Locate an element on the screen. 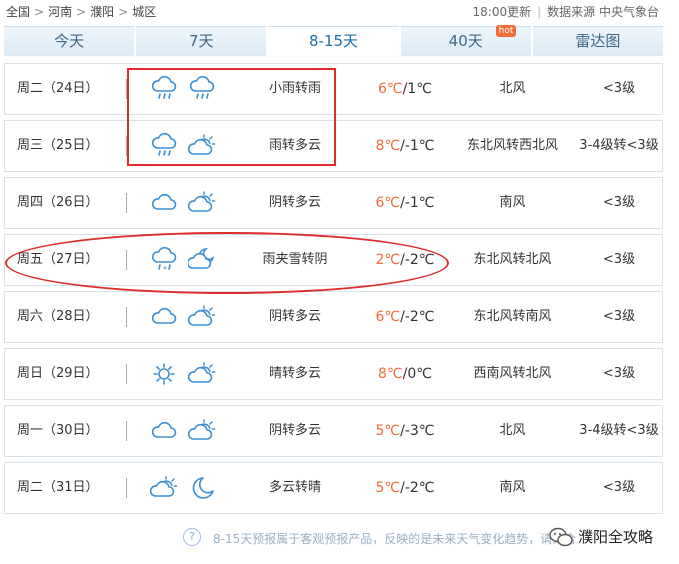  low-temp: /-3℃ is located at coordinates (417, 431).